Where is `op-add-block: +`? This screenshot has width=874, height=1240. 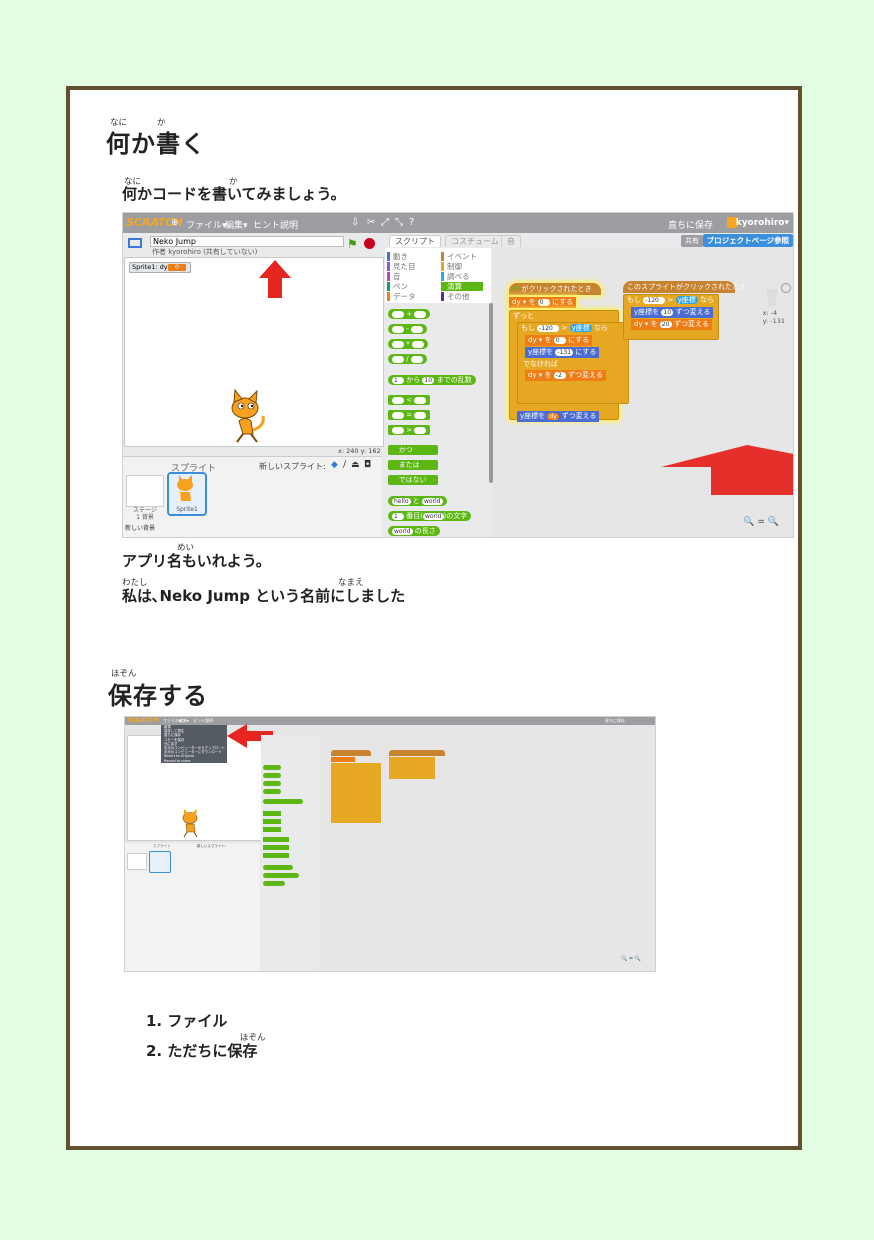
op-add-block: + is located at coordinates (409, 314).